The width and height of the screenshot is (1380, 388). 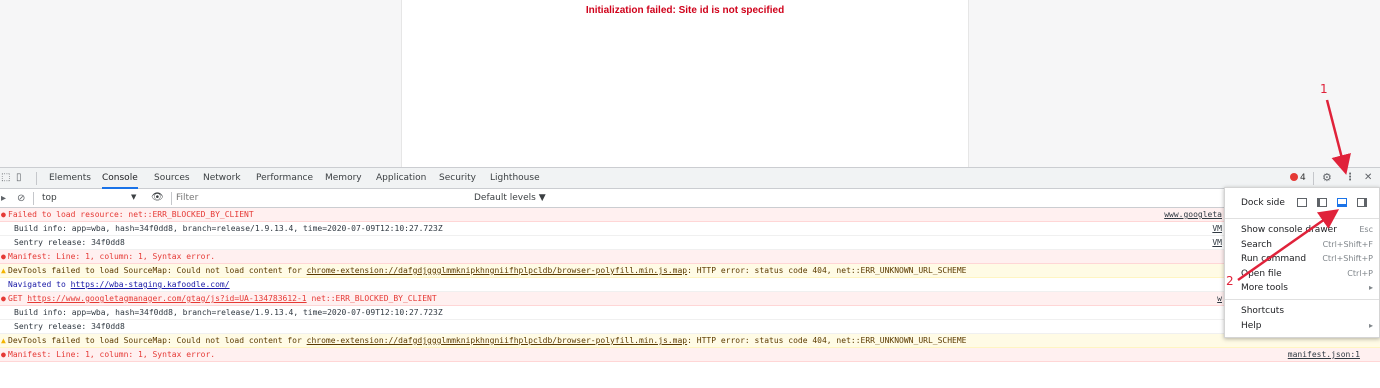 What do you see at coordinates (690, 198) in the screenshot?
I see `console-filter-bar: ▸ ⊘ top ▼ 👁 Default levels ▼` at bounding box center [690, 198].